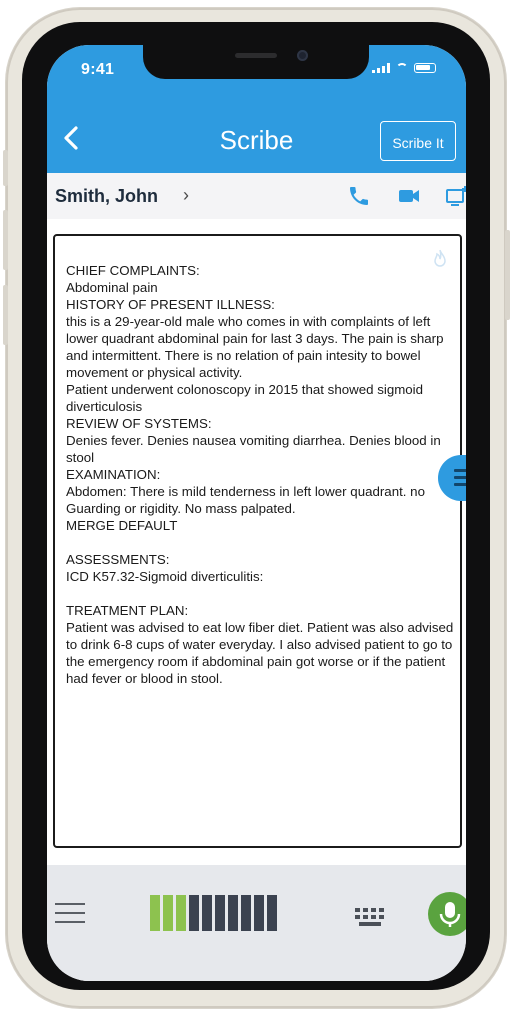  What do you see at coordinates (450, 914) in the screenshot?
I see `microphone-icon` at bounding box center [450, 914].